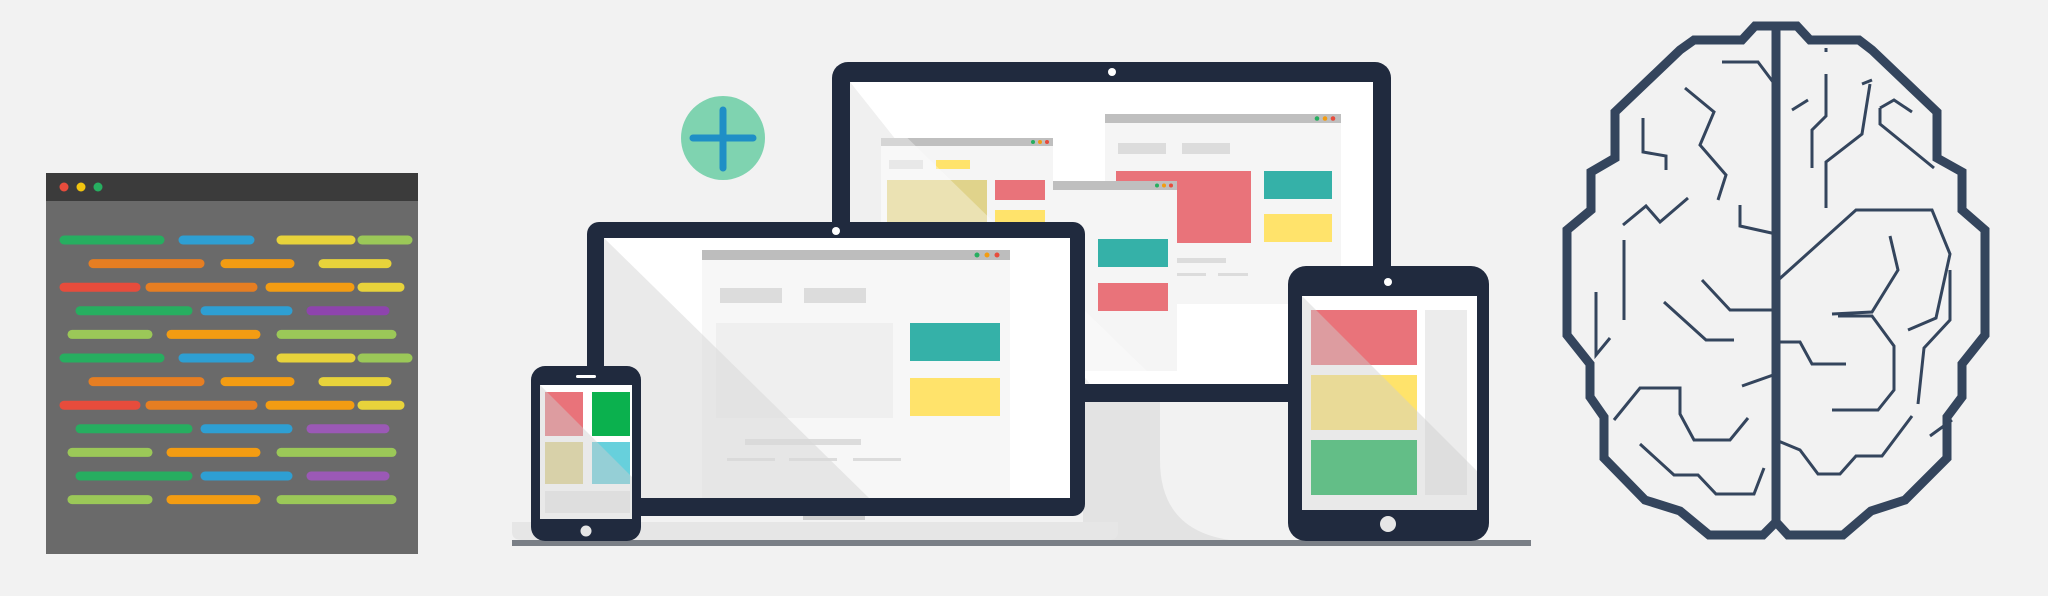  What do you see at coordinates (98, 187) in the screenshot?
I see `window-maximize-dot` at bounding box center [98, 187].